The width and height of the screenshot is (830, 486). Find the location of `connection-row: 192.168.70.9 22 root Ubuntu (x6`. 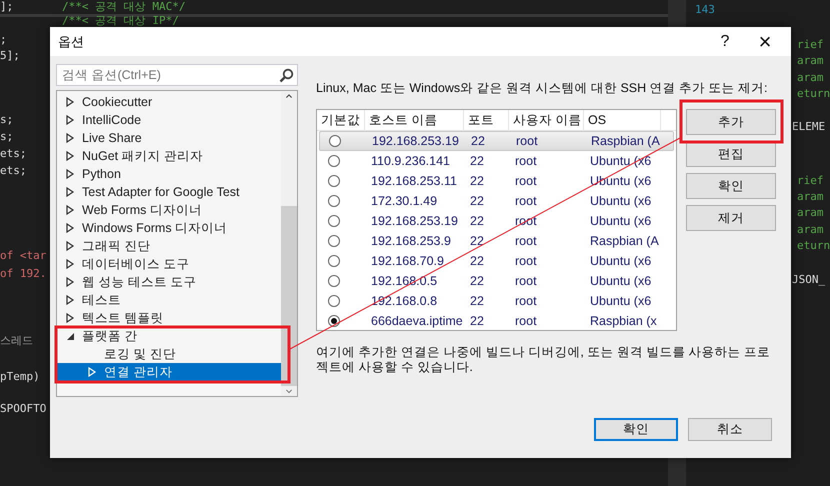

connection-row: 192.168.70.9 22 root Ubuntu (x6 is located at coordinates (496, 261).